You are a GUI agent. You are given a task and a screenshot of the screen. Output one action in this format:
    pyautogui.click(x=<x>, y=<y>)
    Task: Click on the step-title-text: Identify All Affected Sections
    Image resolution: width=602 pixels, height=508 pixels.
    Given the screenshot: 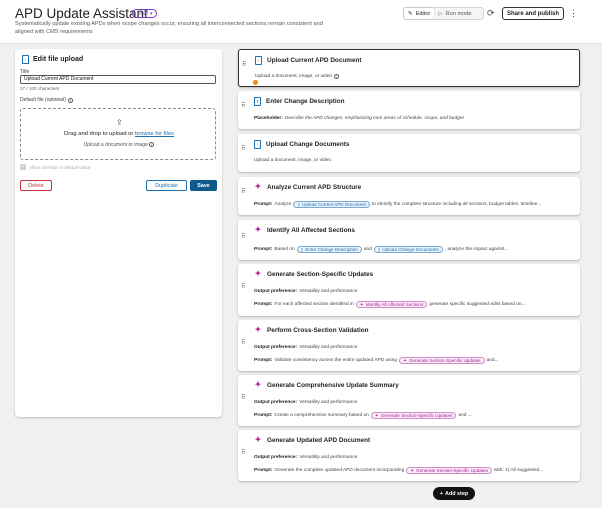 What is the action you would take?
    pyautogui.click(x=311, y=230)
    